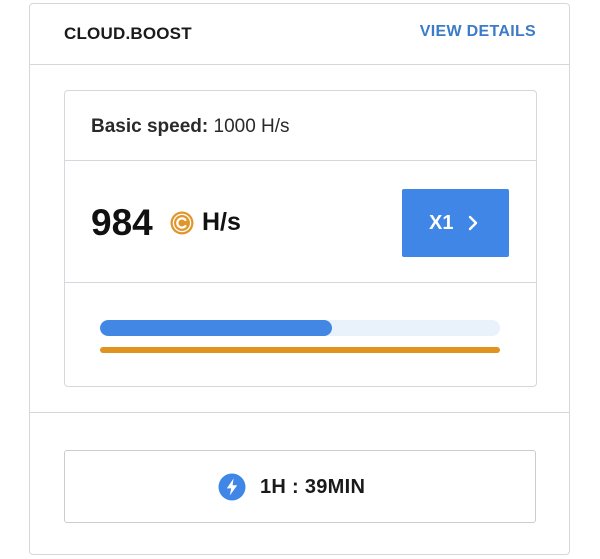 This screenshot has width=600, height=559. What do you see at coordinates (441, 223) in the screenshot?
I see `multiplier-label: X1` at bounding box center [441, 223].